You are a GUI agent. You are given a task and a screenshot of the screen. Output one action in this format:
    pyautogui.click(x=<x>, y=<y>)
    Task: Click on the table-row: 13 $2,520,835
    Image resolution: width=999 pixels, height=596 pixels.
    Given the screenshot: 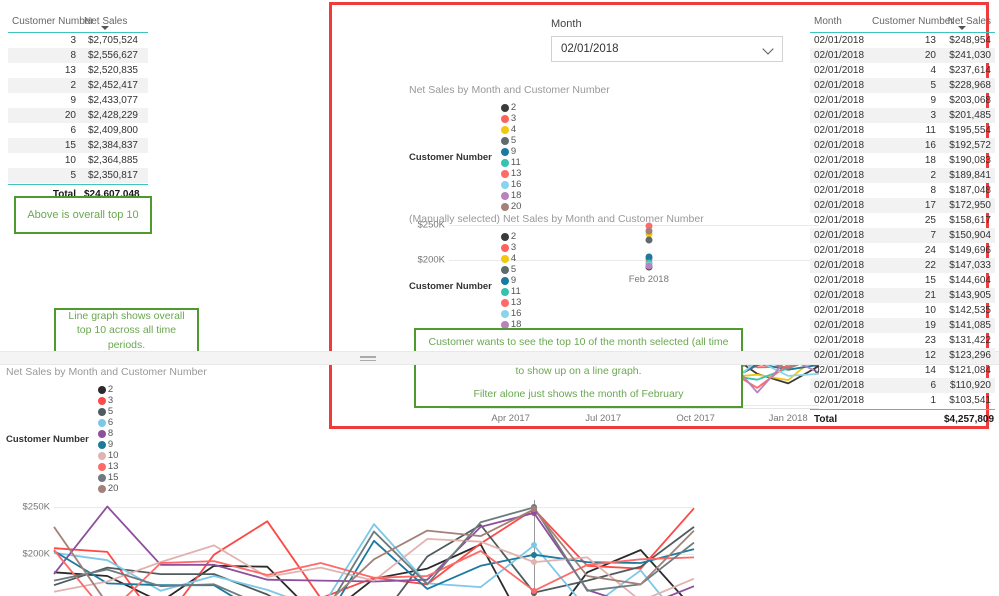 What is the action you would take?
    pyautogui.click(x=78, y=70)
    